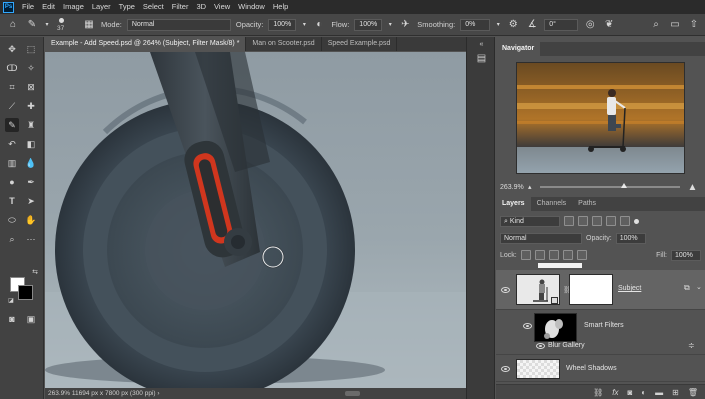  What do you see at coordinates (699, 287) in the screenshot?
I see `collapse-chevron-icon: ⌄` at bounding box center [699, 287].